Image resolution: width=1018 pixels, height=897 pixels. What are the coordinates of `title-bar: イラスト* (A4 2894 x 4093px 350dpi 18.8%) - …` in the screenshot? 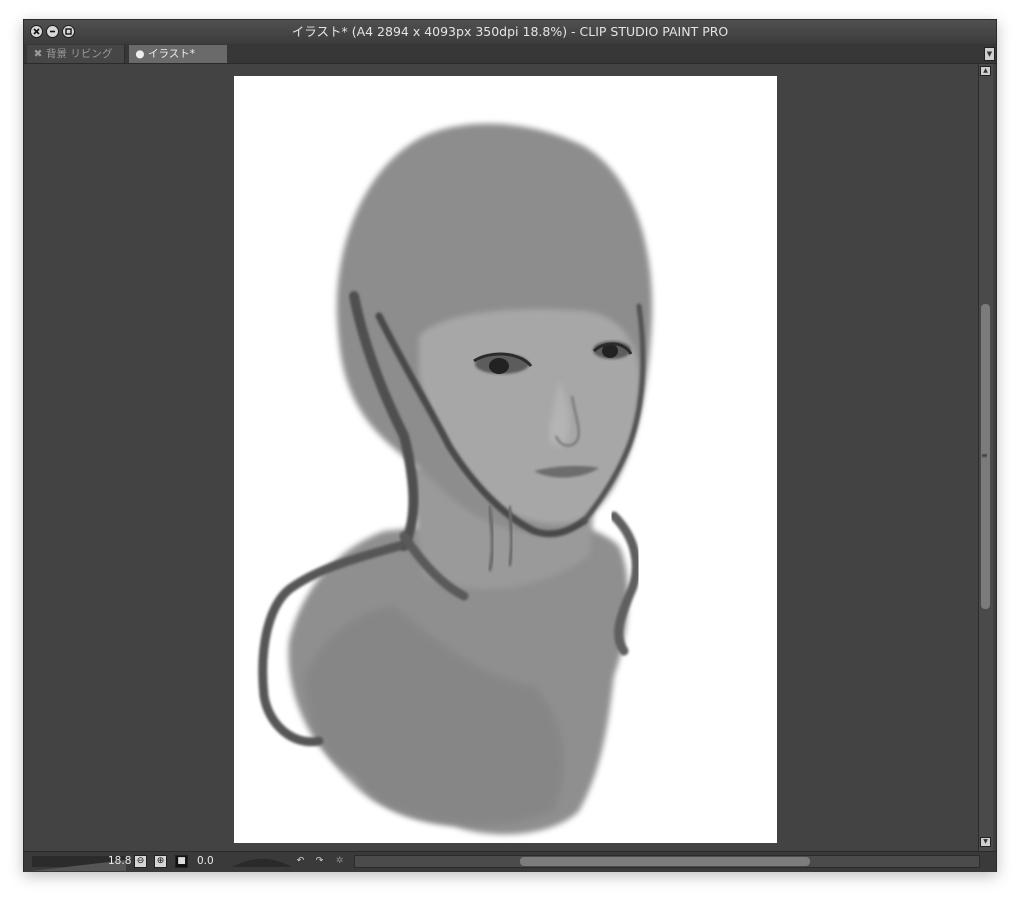 It's located at (510, 32).